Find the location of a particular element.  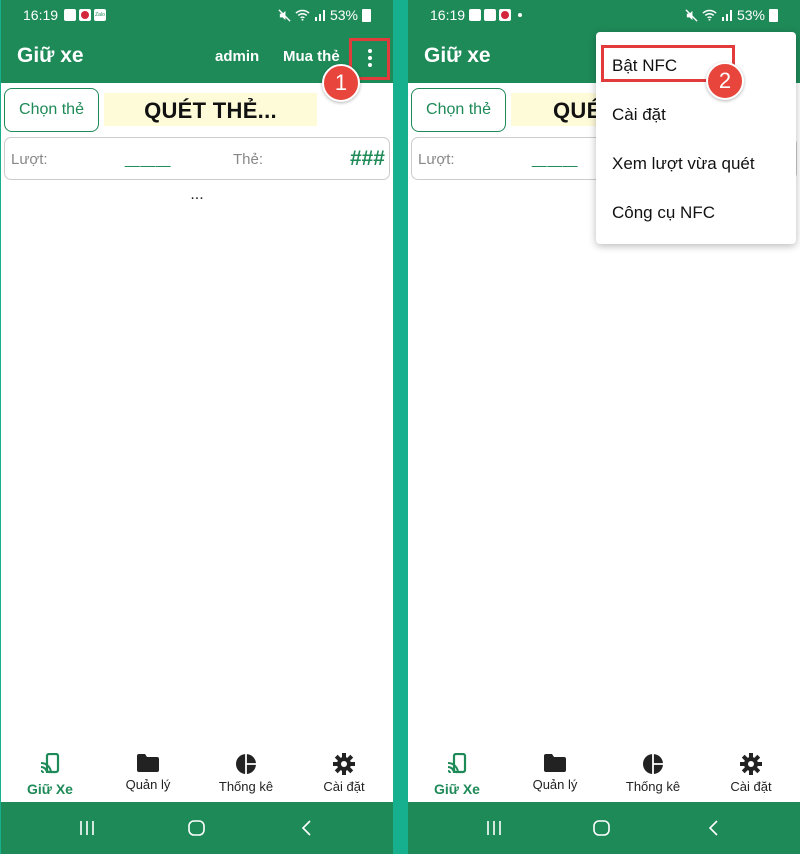

zalo-notification-icon: Zalo is located at coordinates (100, 15).